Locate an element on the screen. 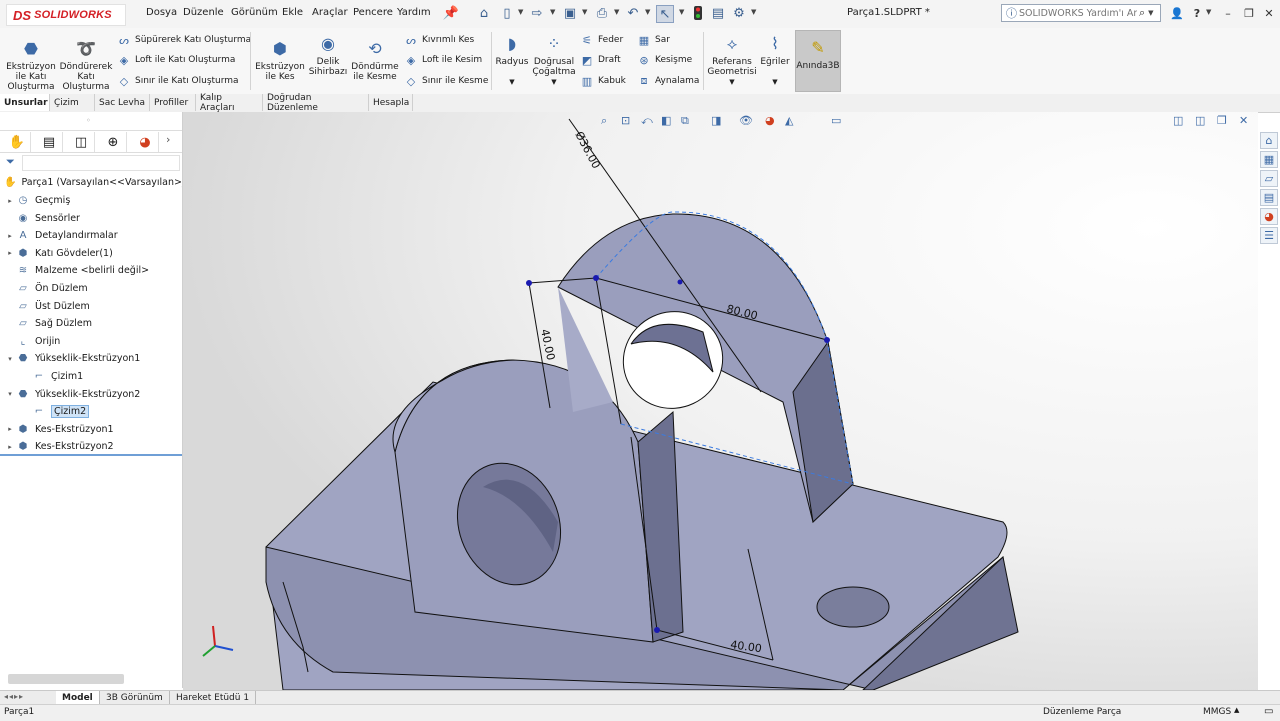 The image size is (1280, 721). fillet-button: ◗ Radyus ▼ is located at coordinates (512, 60).